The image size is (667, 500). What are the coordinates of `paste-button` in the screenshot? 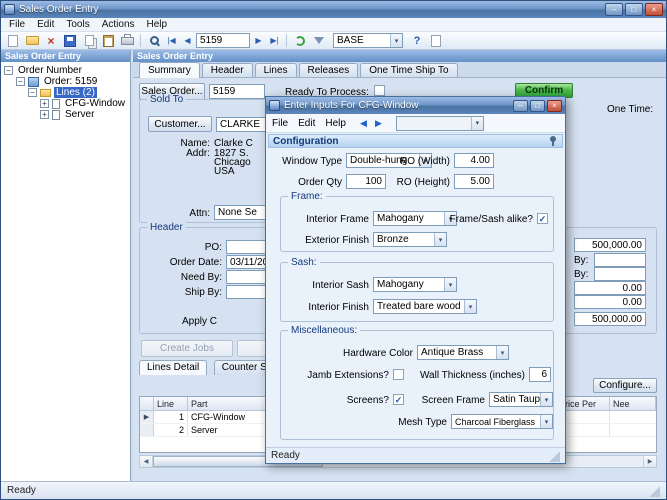 It's located at (108, 41).